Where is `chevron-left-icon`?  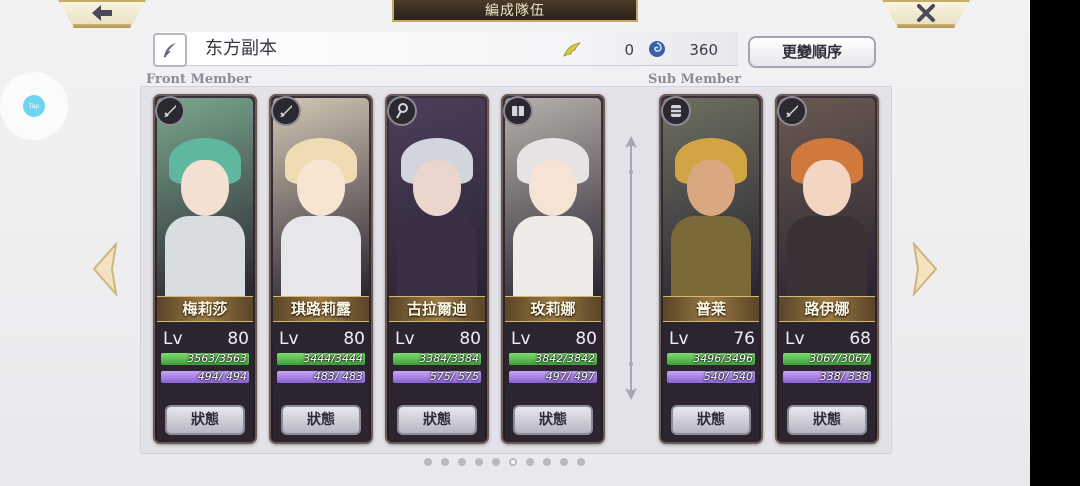 chevron-left-icon is located at coordinates (105, 269).